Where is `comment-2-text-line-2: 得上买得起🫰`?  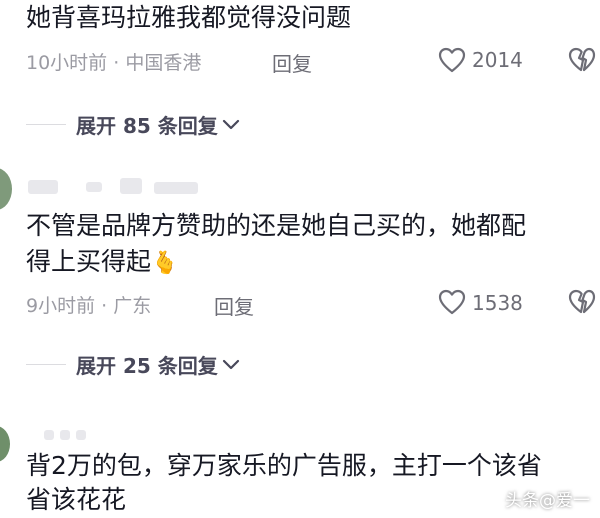 comment-2-text-line-2: 得上买得起🫰 is located at coordinates (102, 263).